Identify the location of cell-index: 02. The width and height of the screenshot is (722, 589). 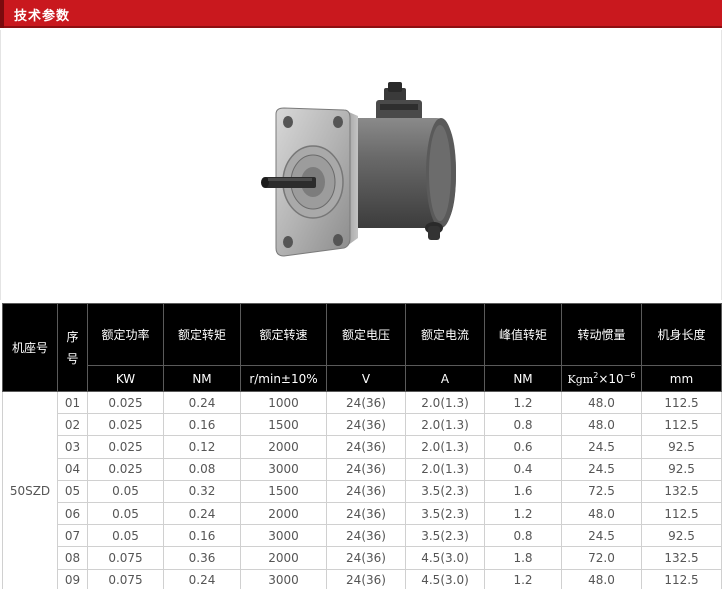
(72, 425).